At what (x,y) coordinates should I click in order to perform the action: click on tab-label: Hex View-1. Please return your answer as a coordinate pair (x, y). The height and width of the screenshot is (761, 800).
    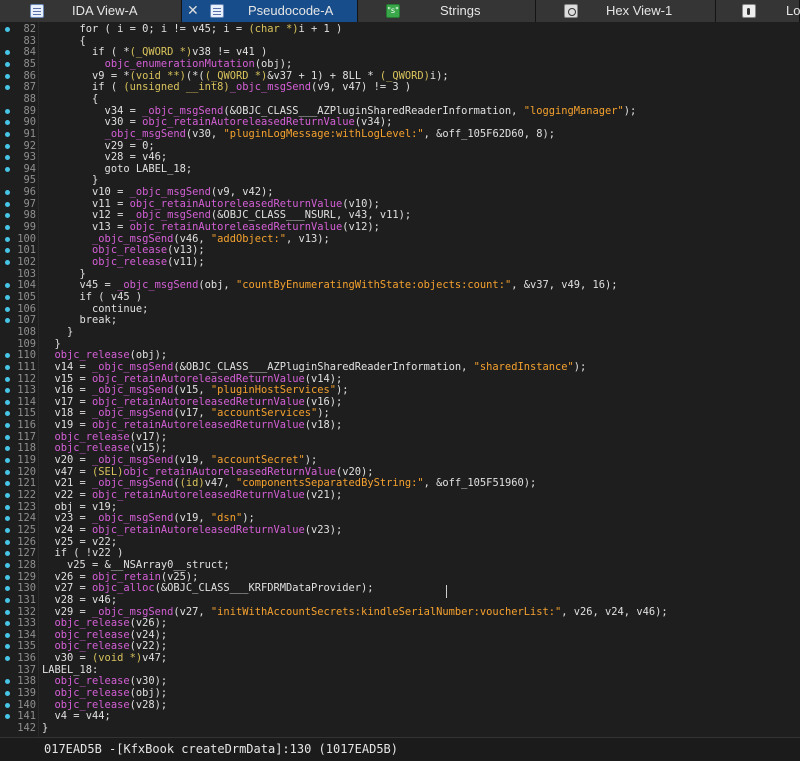
    Looking at the image, I should click on (639, 10).